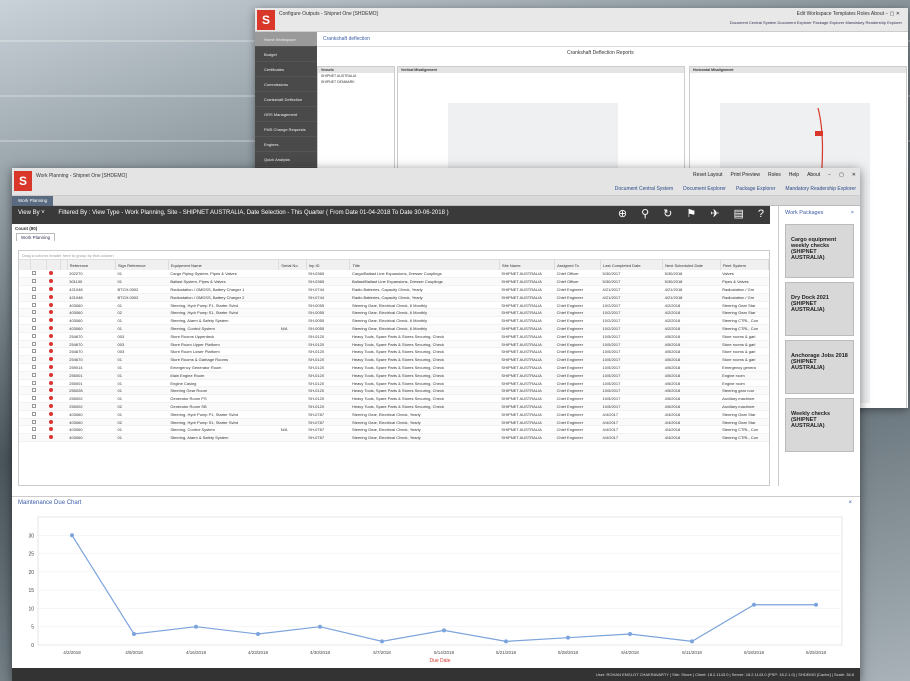 This screenshot has height=681, width=910. What do you see at coordinates (33, 201) in the screenshot?
I see `tab-work-planning: Work Planning` at bounding box center [33, 201].